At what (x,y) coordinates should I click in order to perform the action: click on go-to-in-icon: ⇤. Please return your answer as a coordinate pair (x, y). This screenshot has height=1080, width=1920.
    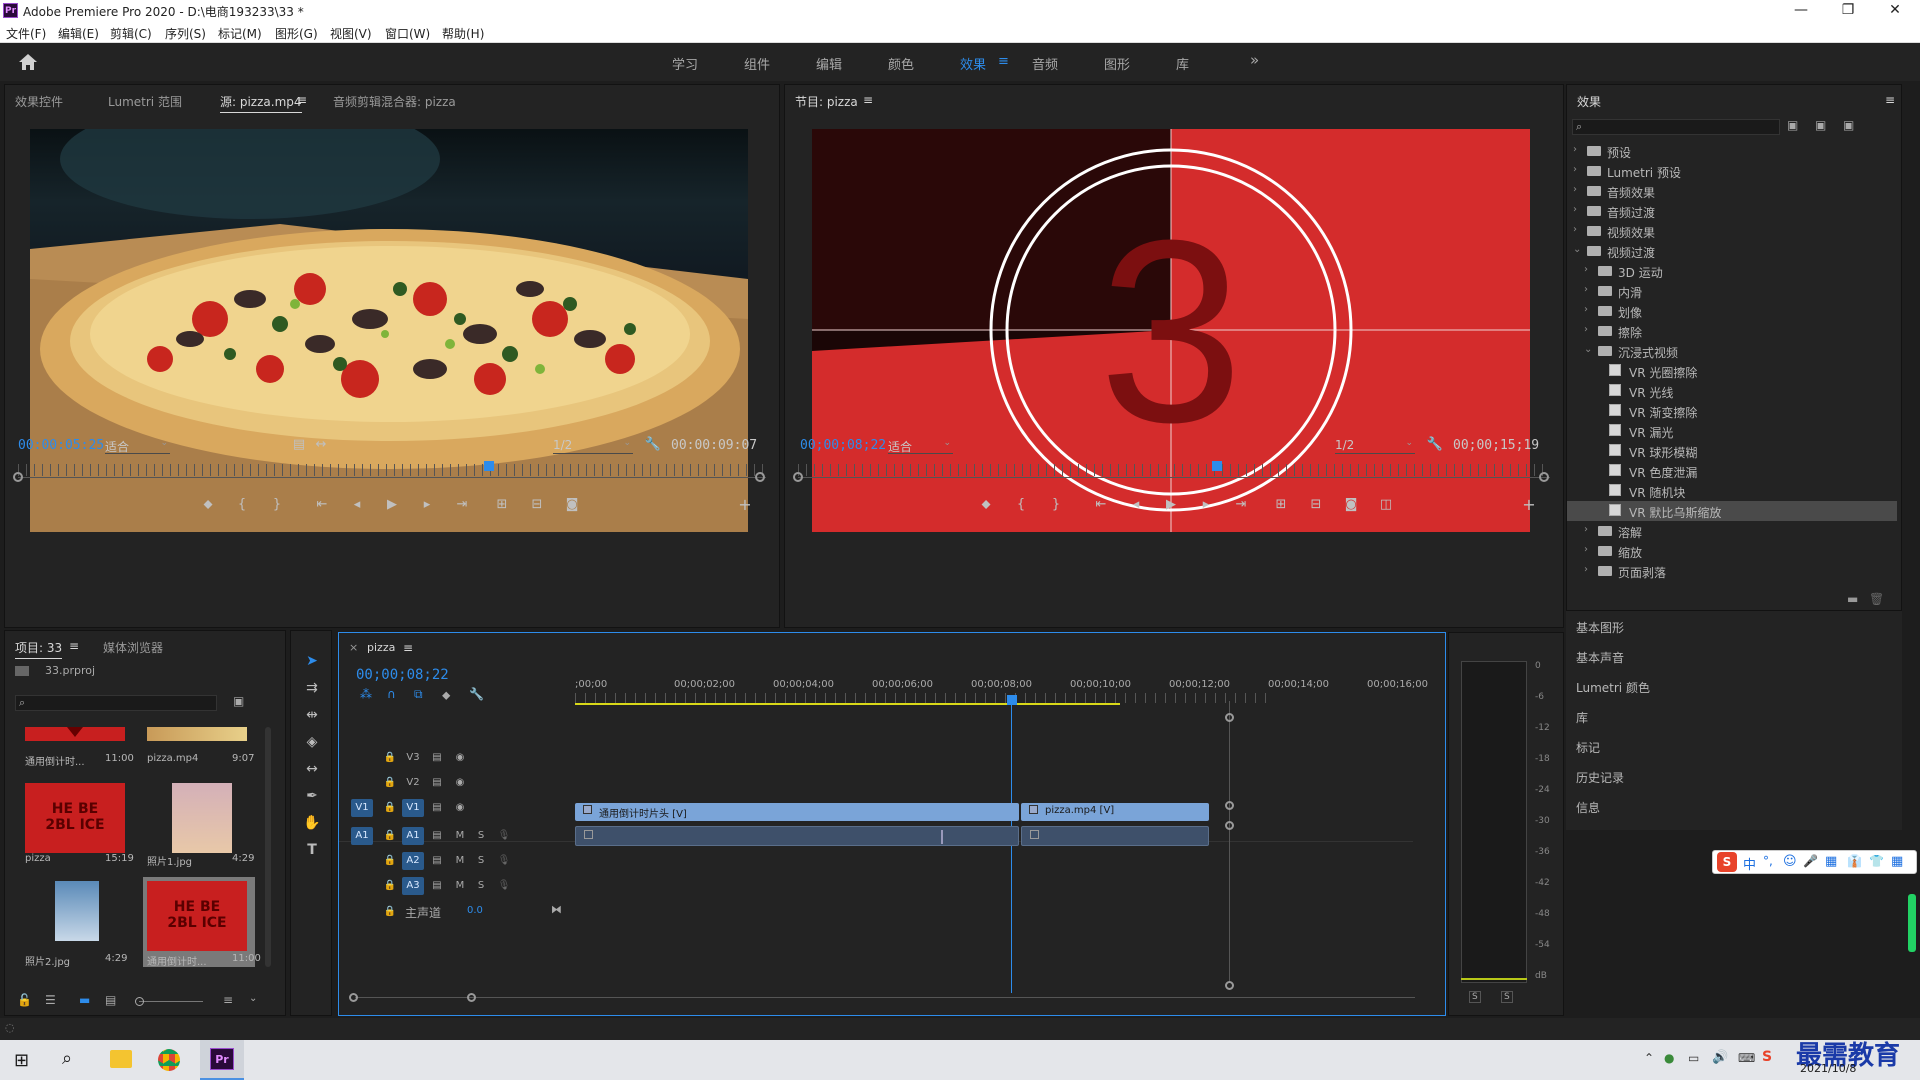
    Looking at the image, I should click on (322, 504).